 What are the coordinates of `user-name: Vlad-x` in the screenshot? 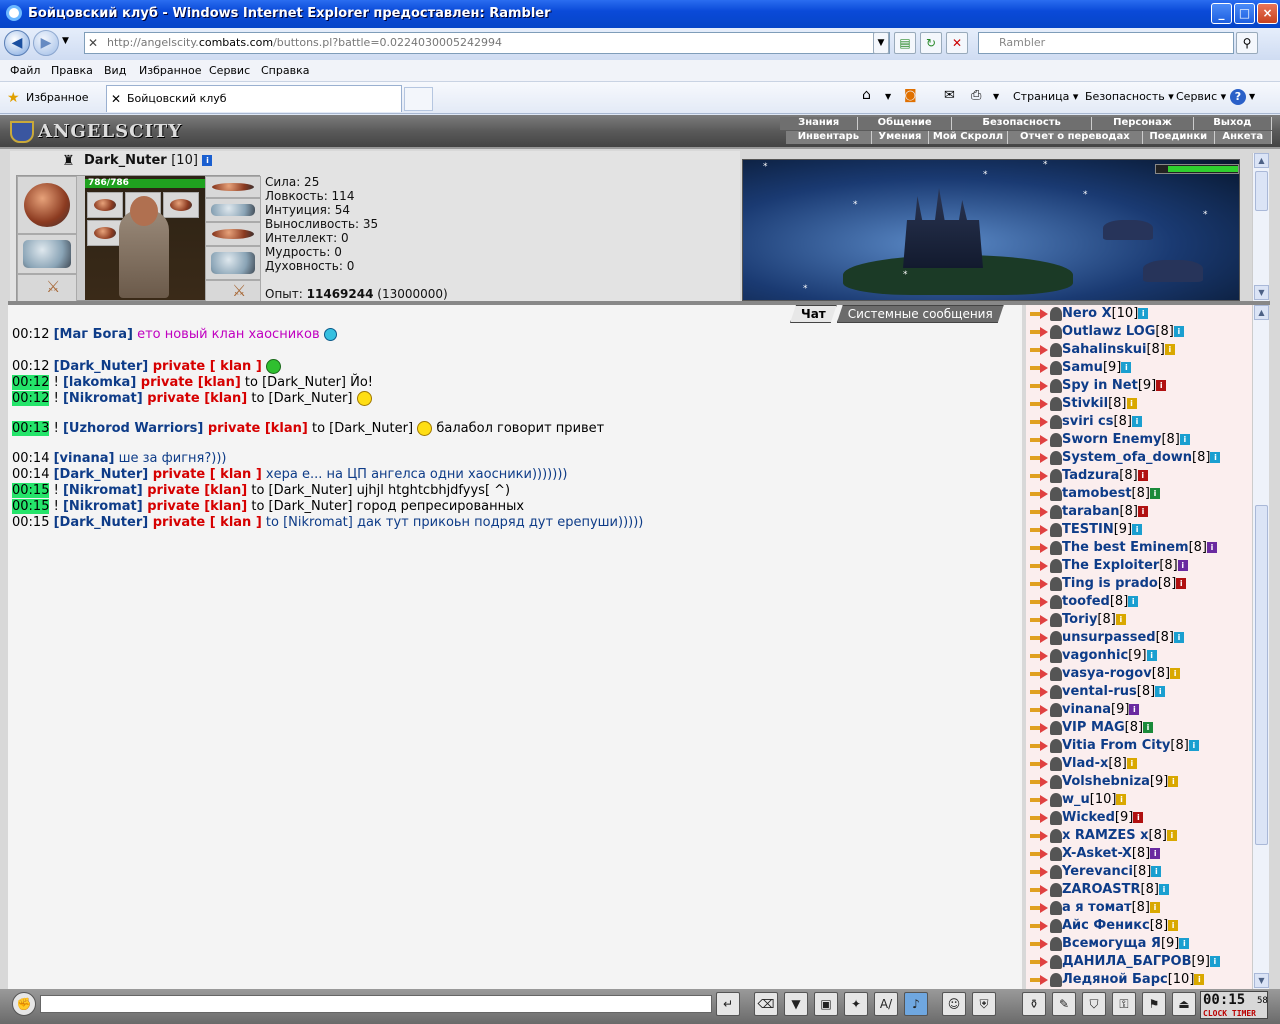 It's located at (1085, 763).